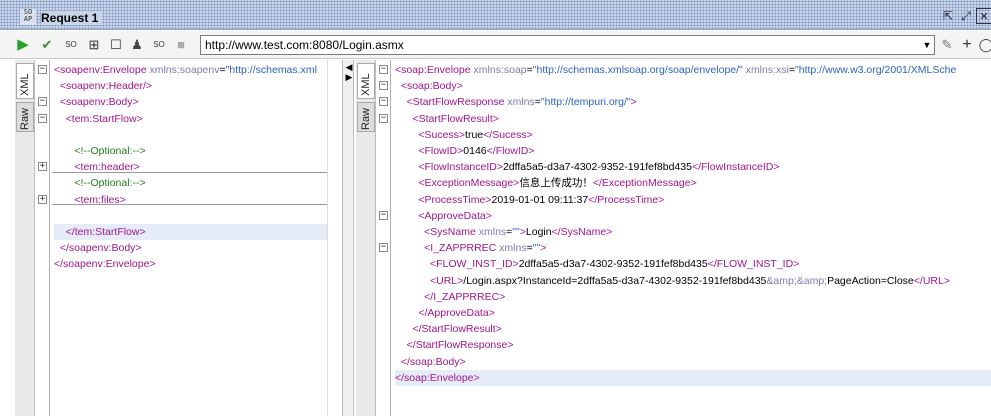 The width and height of the screenshot is (991, 416). I want to click on collapse-right-icon: ▶, so click(349, 77).